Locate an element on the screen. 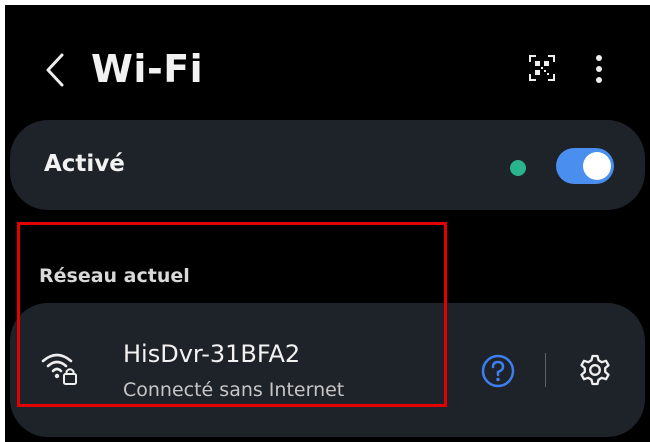 The image size is (650, 442). help-circle-icon is located at coordinates (498, 371).